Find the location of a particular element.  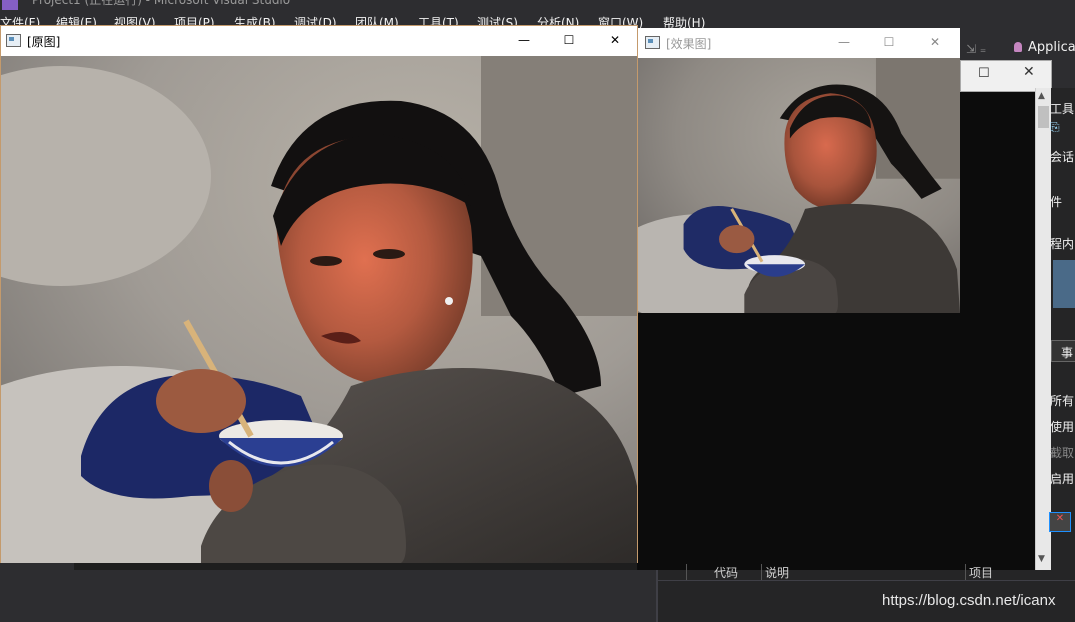

error-list-header: 代码 说明 项目 is located at coordinates (866, 572).